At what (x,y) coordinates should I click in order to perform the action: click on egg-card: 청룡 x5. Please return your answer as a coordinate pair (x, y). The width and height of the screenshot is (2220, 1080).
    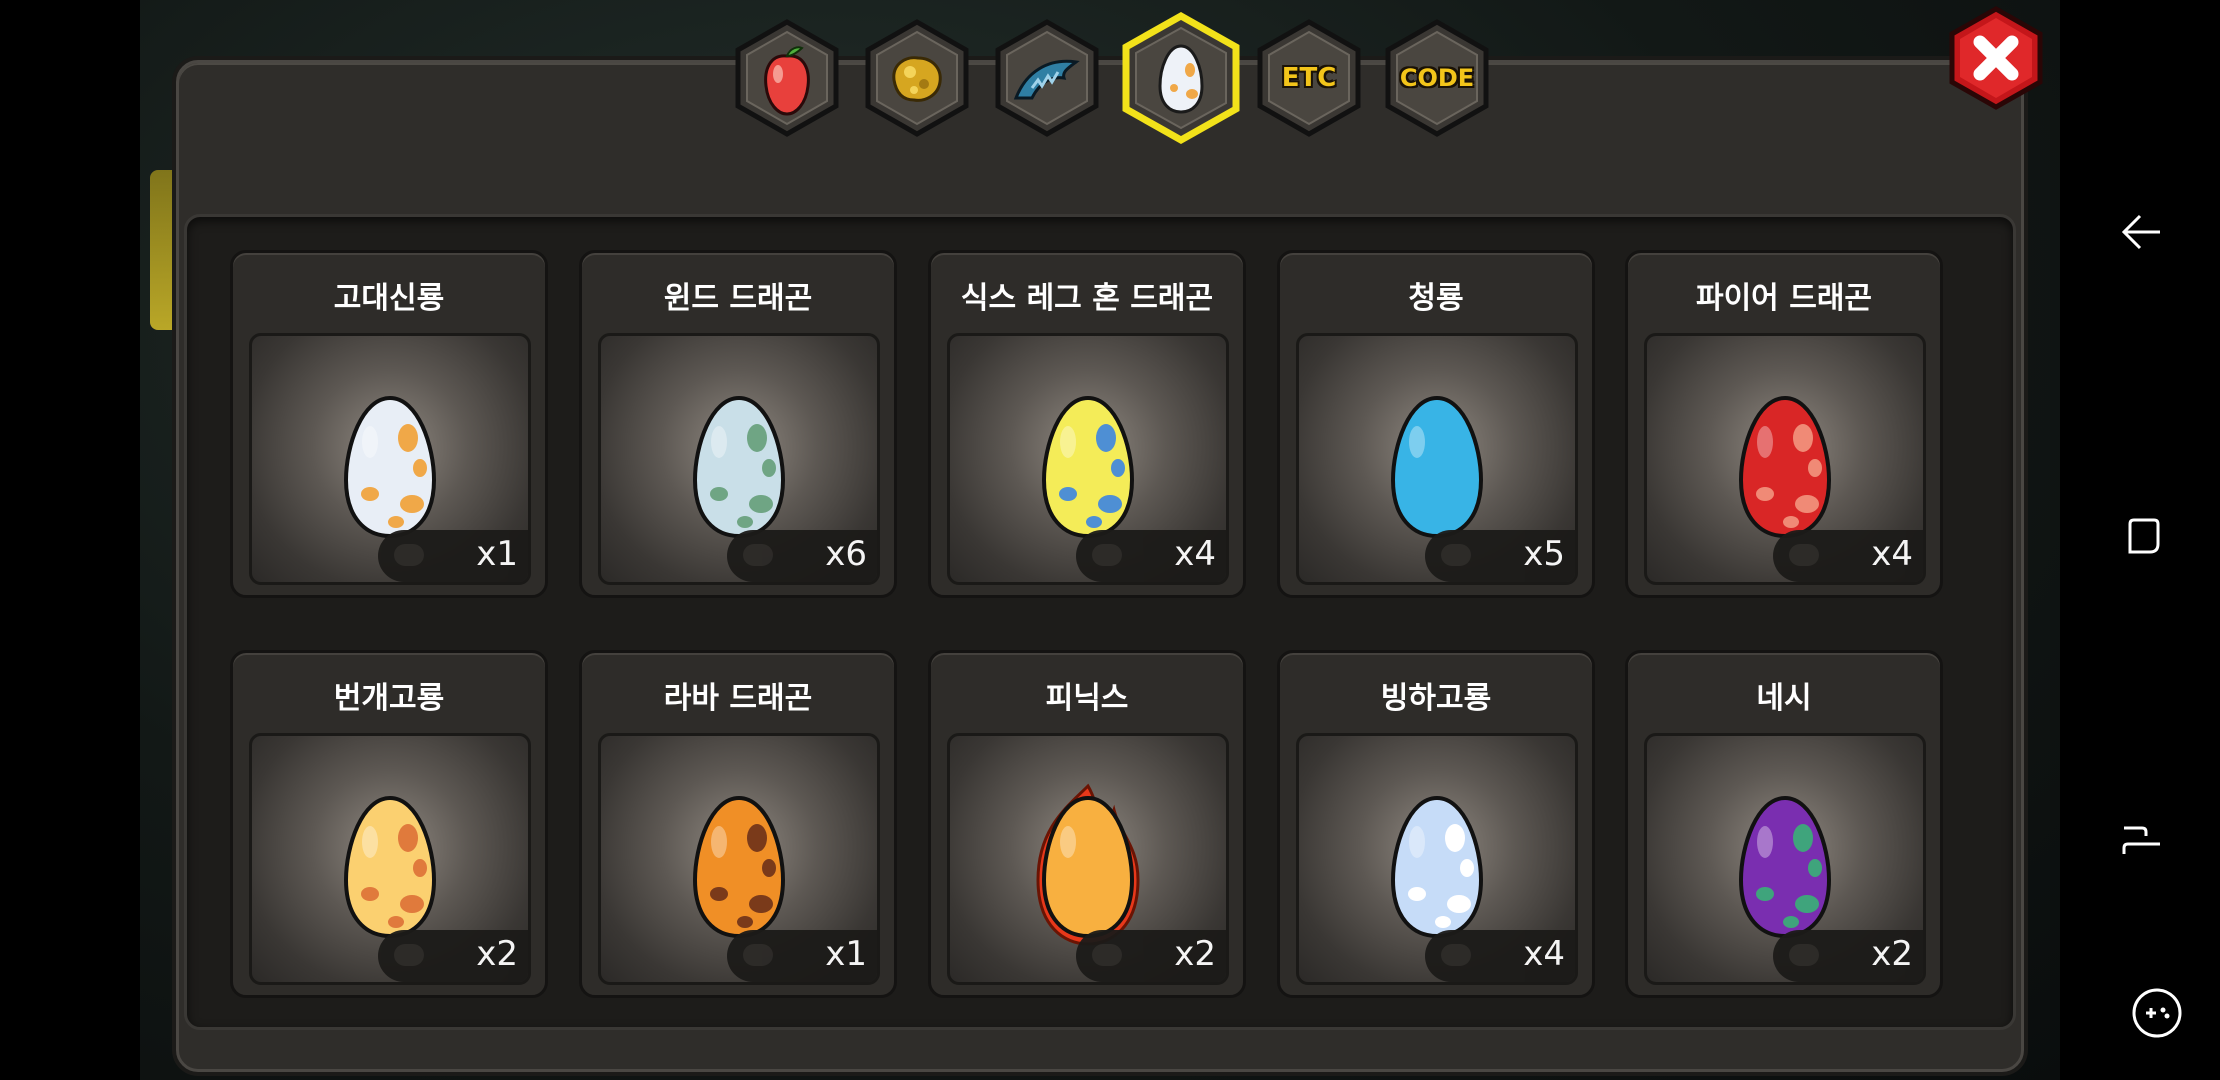
    Looking at the image, I should click on (1436, 424).